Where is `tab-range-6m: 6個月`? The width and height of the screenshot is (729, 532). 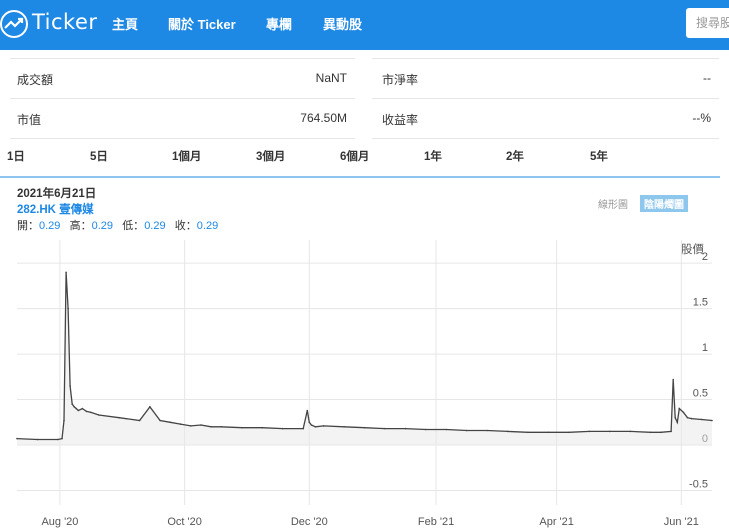 tab-range-6m: 6個月 is located at coordinates (354, 156).